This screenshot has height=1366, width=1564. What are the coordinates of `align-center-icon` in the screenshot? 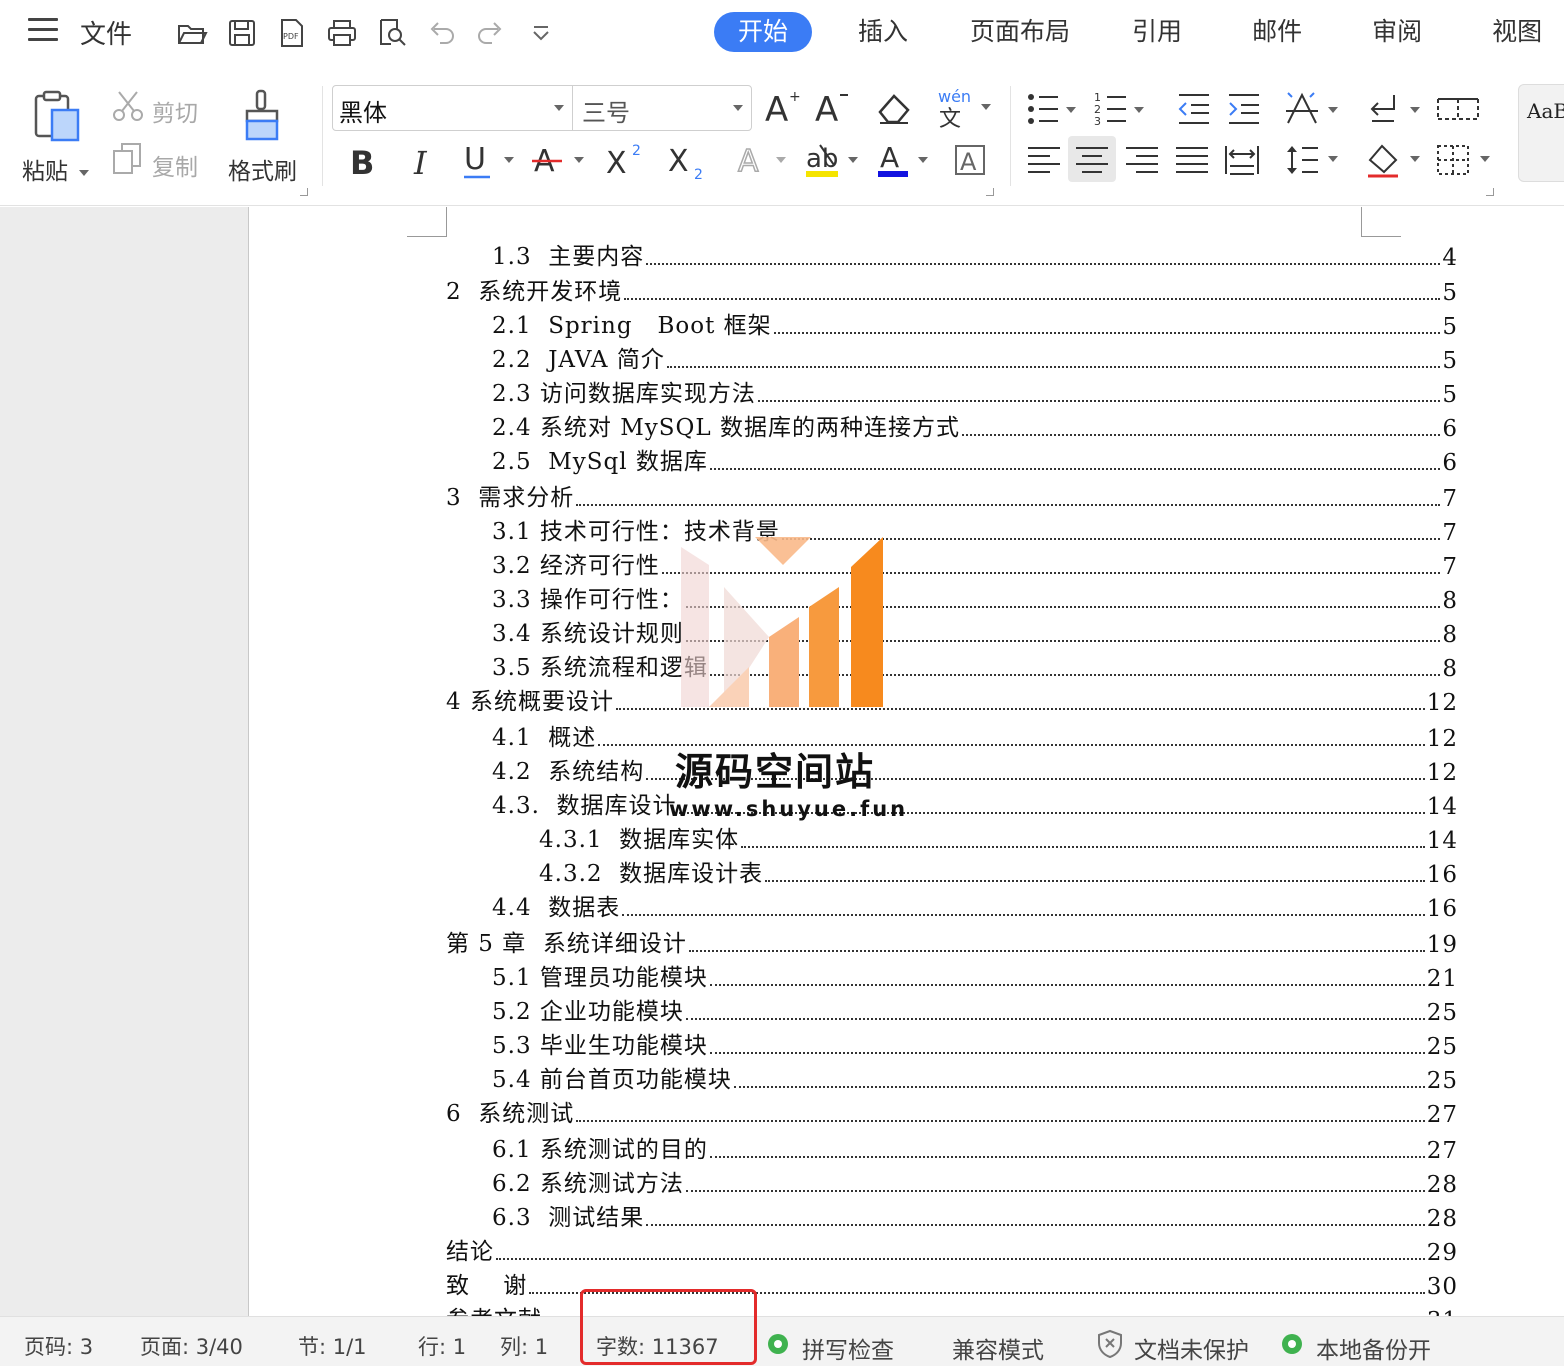 It's located at (1092, 160).